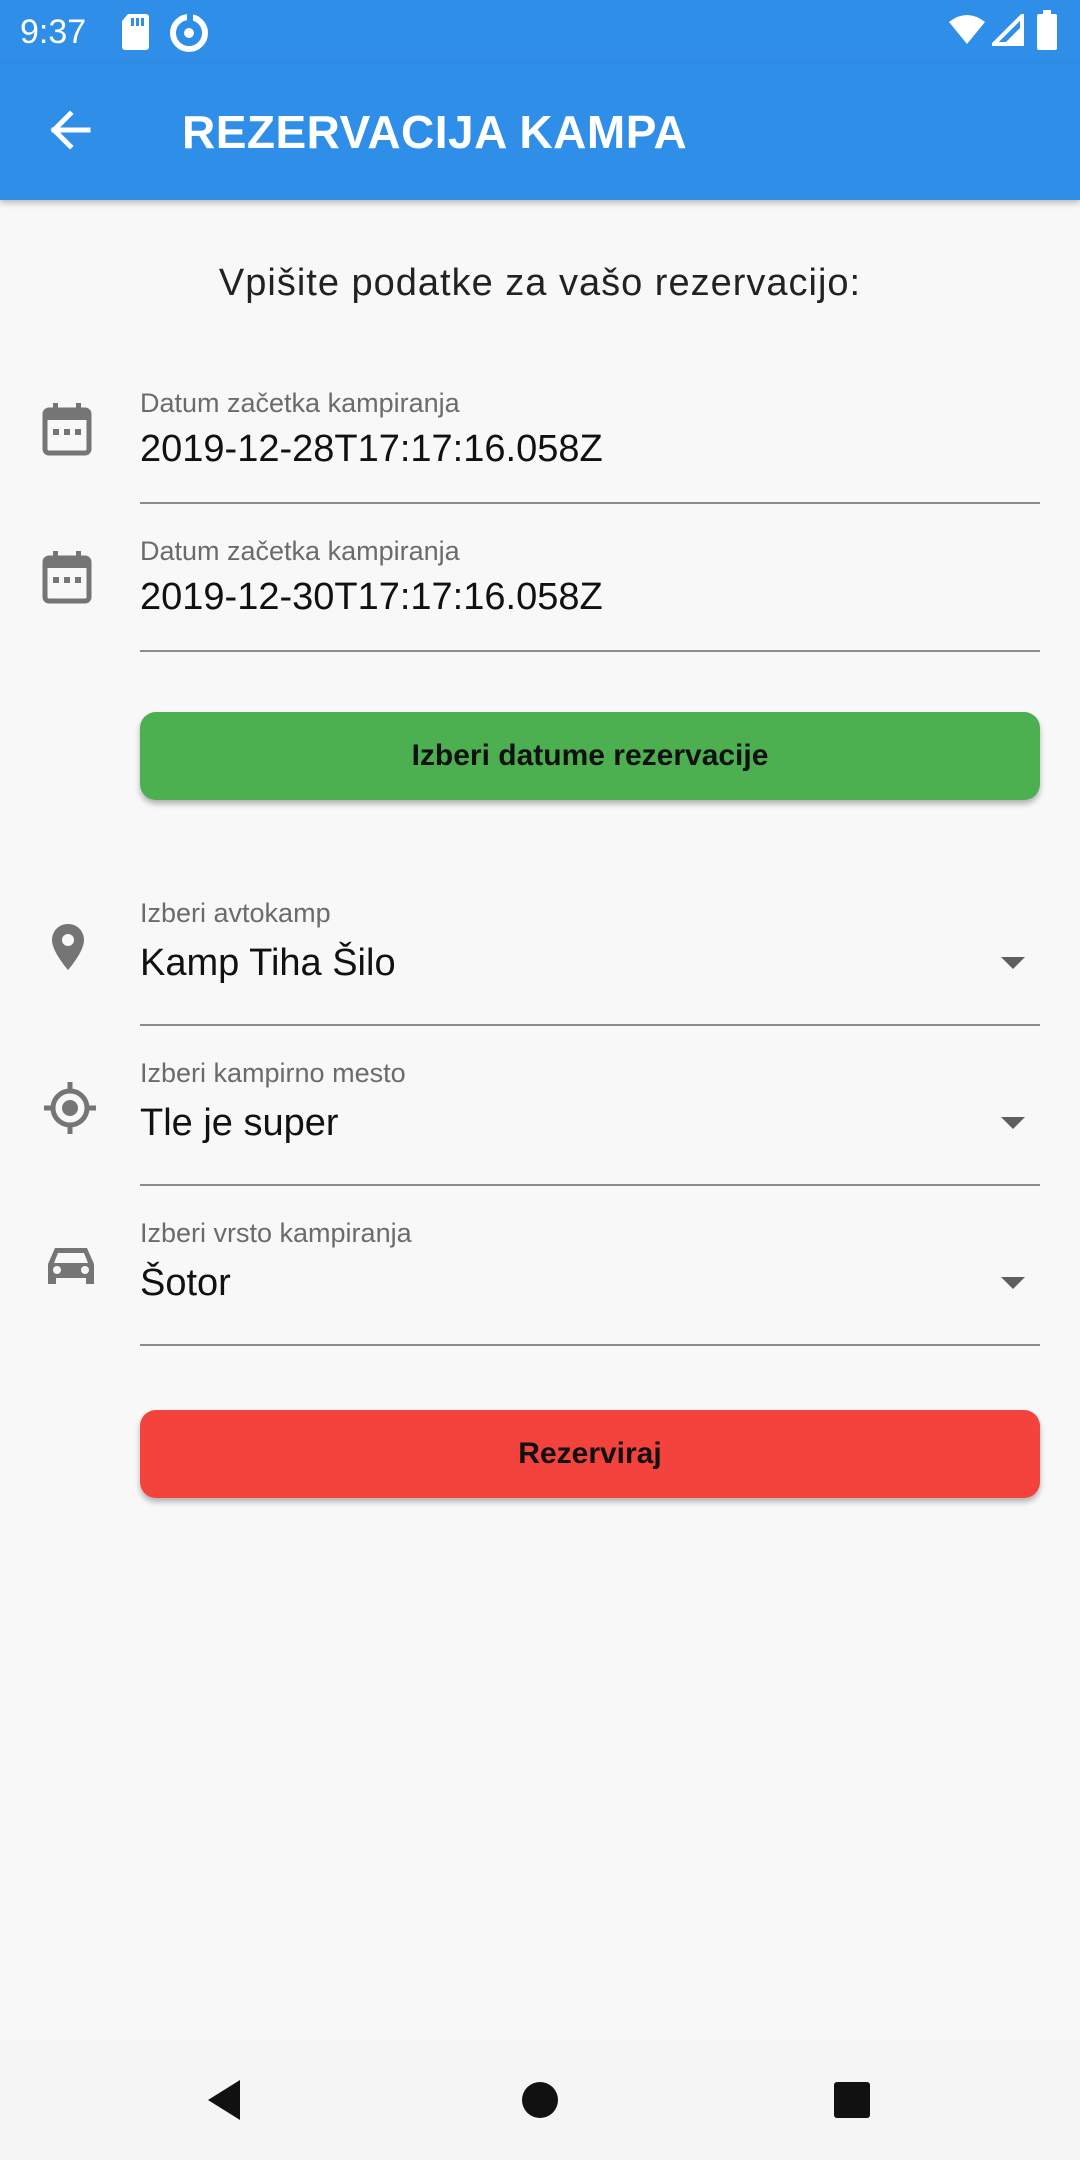  I want to click on wifi-icon, so click(967, 32).